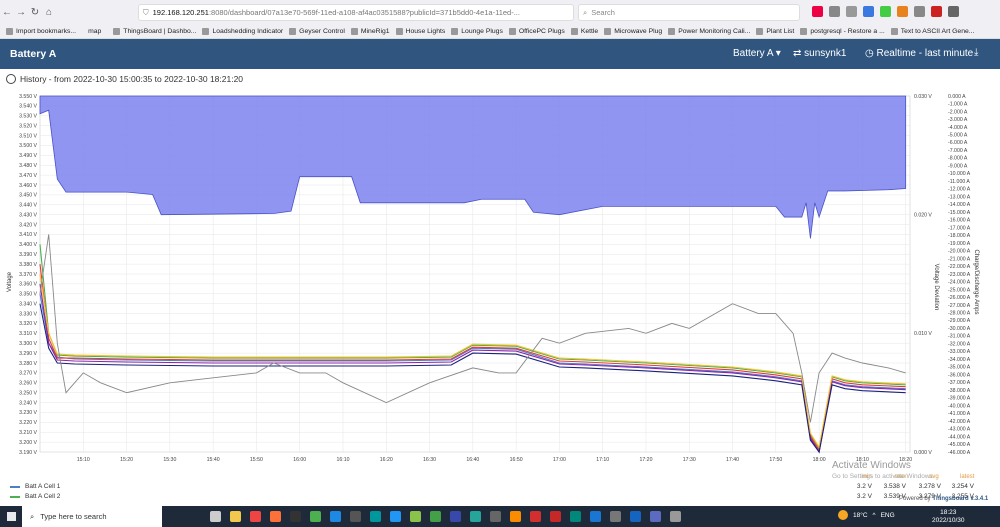 The width and height of the screenshot is (1000, 527). What do you see at coordinates (843, 515) in the screenshot?
I see `weather-icon` at bounding box center [843, 515].